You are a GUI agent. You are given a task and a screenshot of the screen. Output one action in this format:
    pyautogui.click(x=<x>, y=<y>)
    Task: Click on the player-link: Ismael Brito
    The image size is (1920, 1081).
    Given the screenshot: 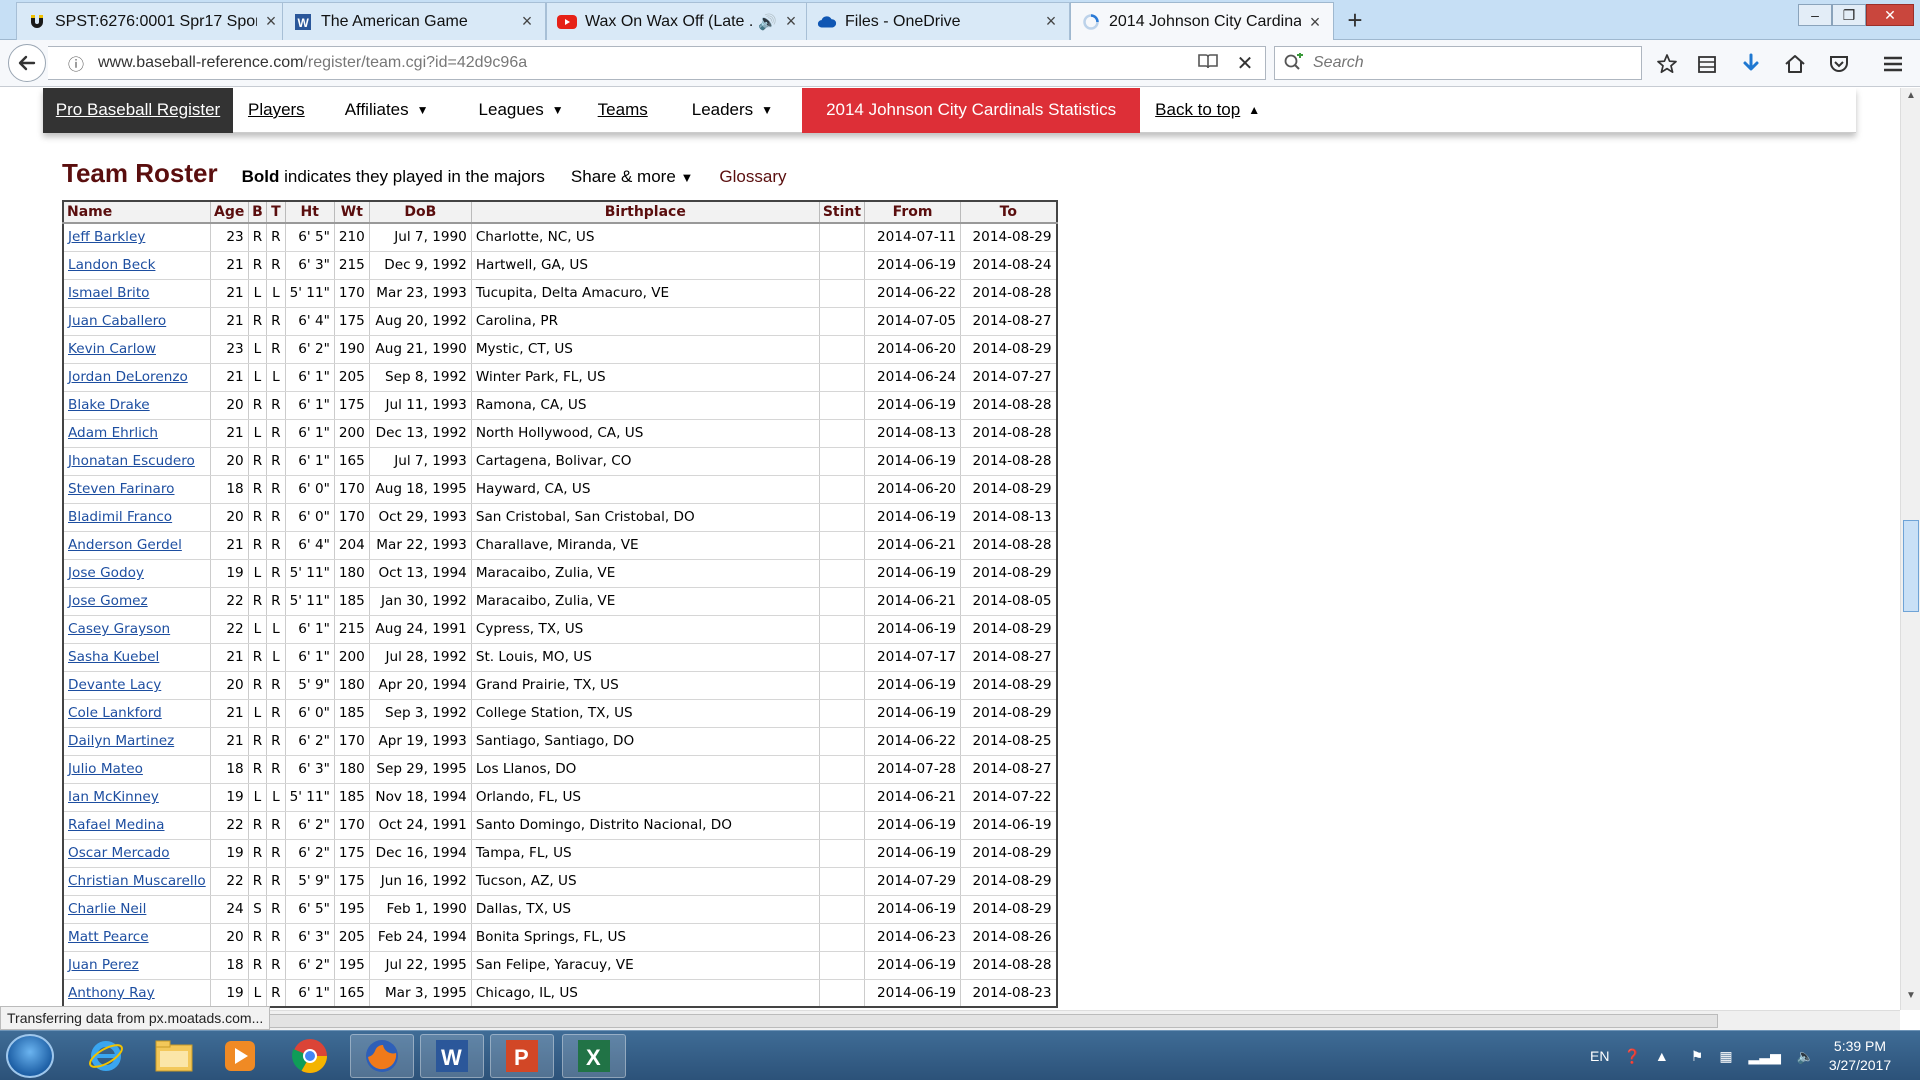 What is the action you would take?
    pyautogui.click(x=108, y=293)
    